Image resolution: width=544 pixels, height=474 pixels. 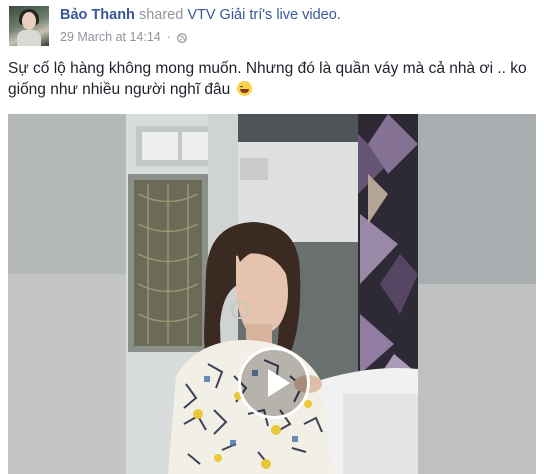 What do you see at coordinates (182, 37) in the screenshot?
I see `globe-icon` at bounding box center [182, 37].